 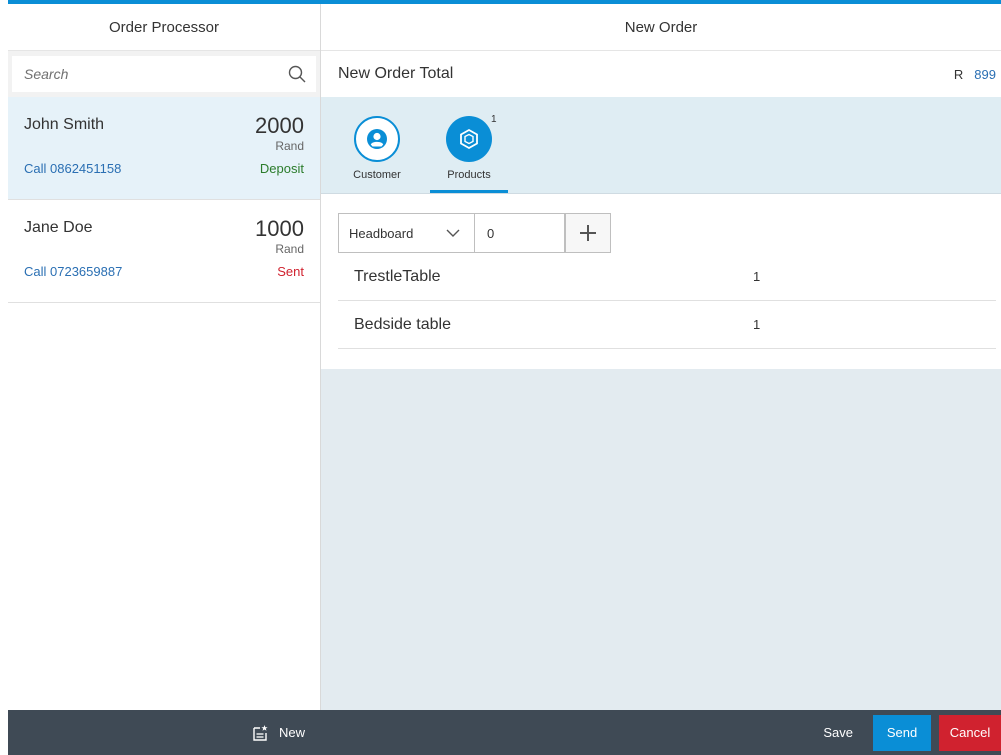 What do you see at coordinates (279, 125) in the screenshot?
I see `order-amount: 2000` at bounding box center [279, 125].